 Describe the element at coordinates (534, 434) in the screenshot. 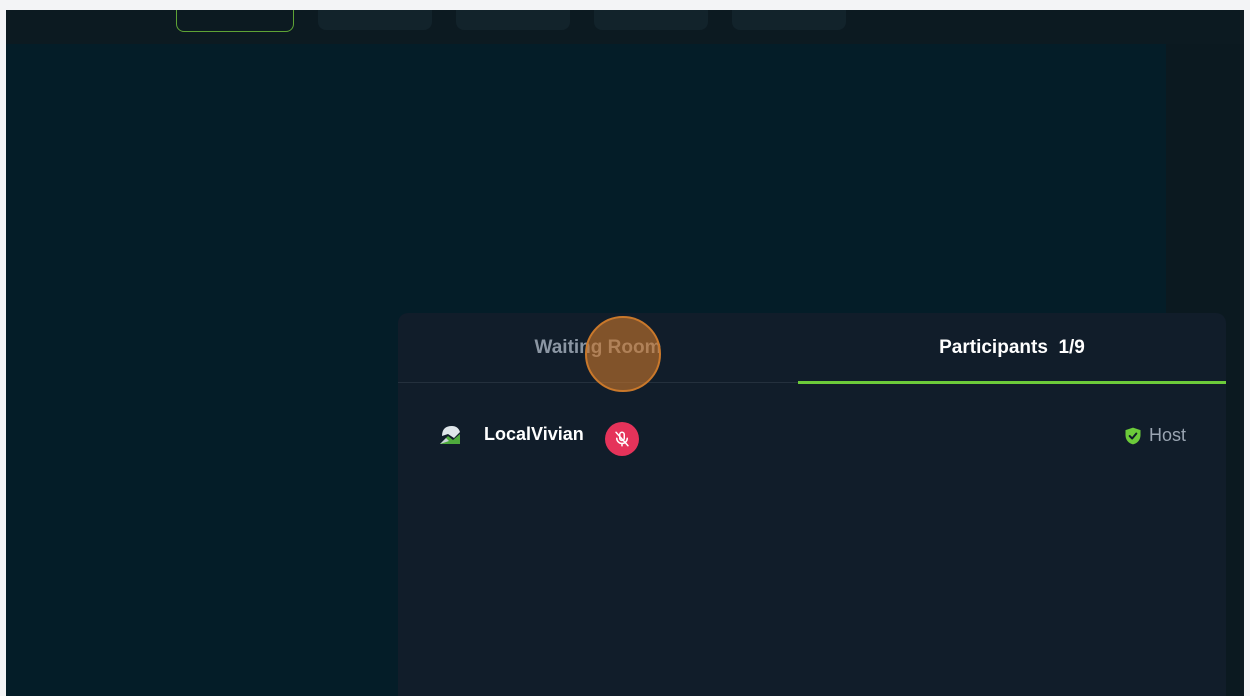

I see `participant-name: LocalVivian` at that location.